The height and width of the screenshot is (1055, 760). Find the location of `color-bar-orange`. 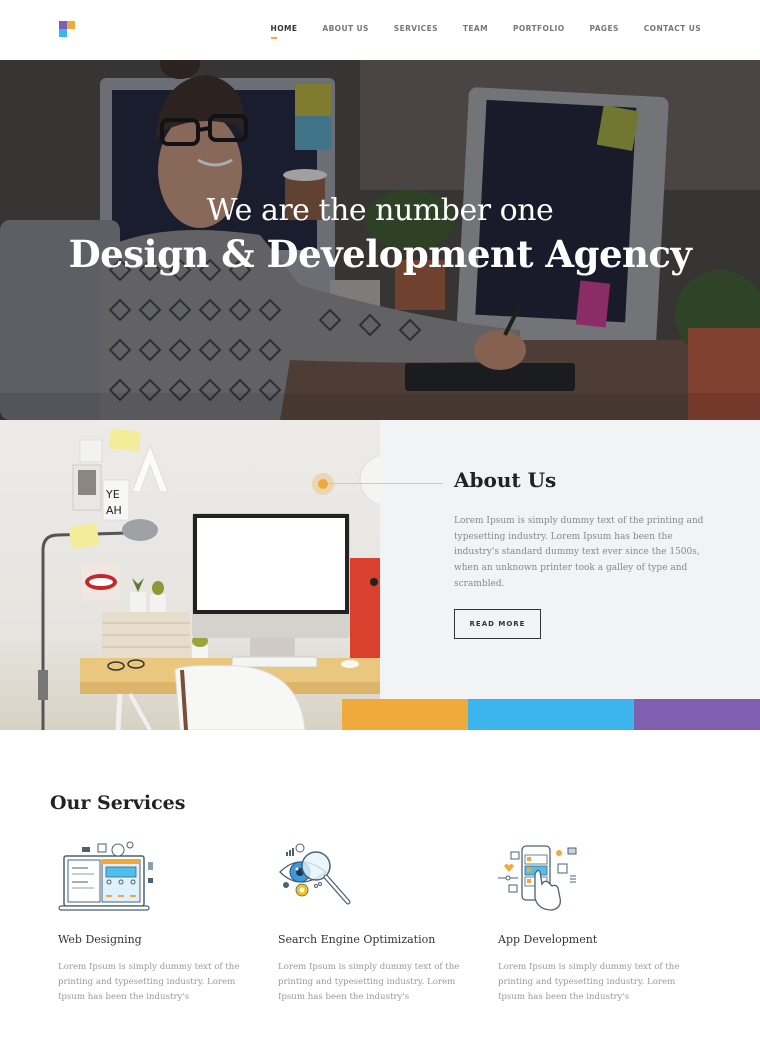

color-bar-orange is located at coordinates (405, 714).